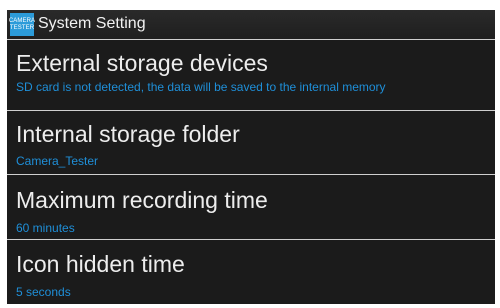 The height and width of the screenshot is (308, 500). What do you see at coordinates (128, 134) in the screenshot?
I see `setting-title: Internal storage folder` at bounding box center [128, 134].